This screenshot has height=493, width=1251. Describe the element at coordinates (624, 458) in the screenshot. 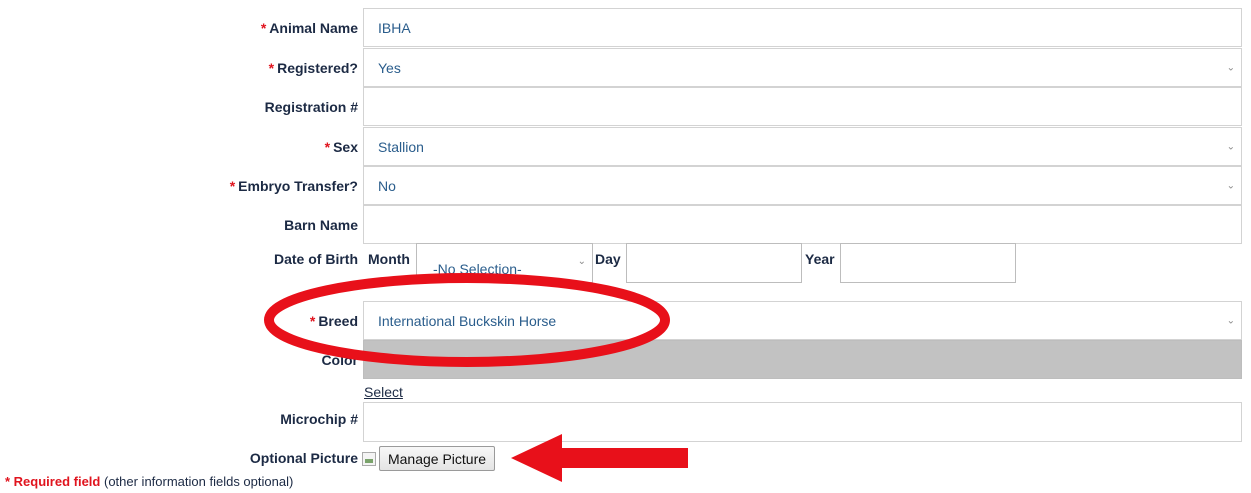

I see `arrow-shaft` at that location.